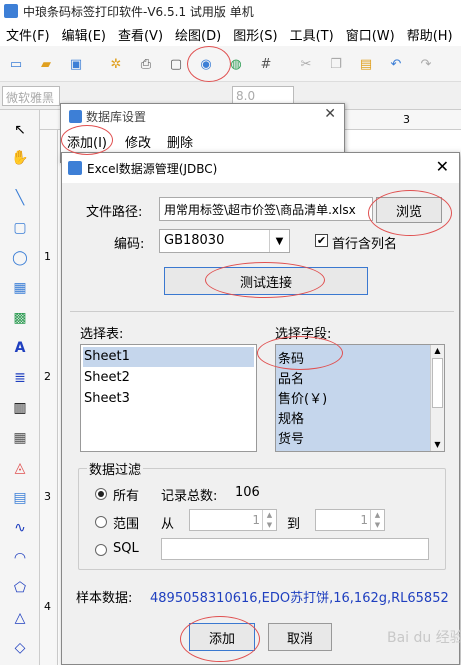 The image size is (461, 665). What do you see at coordinates (84, 34) in the screenshot?
I see `menu-edit: 编辑(E)` at bounding box center [84, 34].